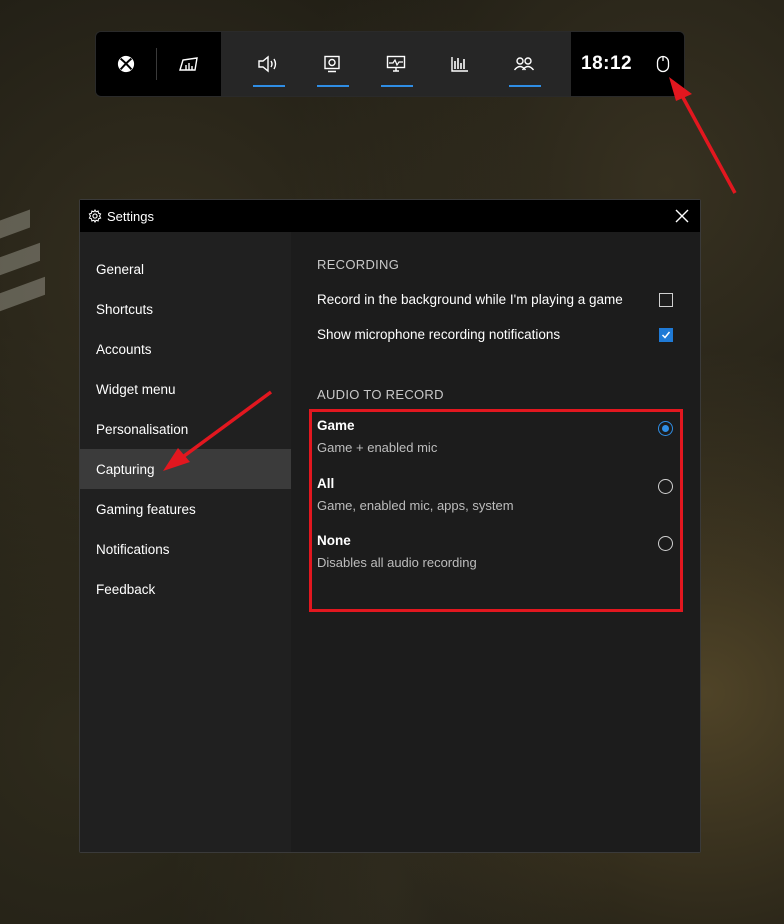 The image size is (784, 924). I want to click on close-button, so click(682, 216).